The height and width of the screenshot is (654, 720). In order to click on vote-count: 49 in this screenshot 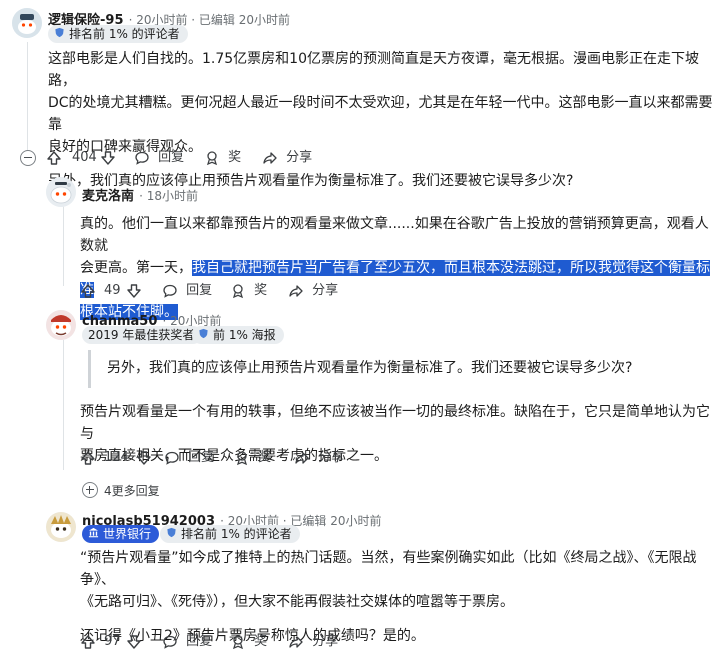, I will do `click(112, 290)`.